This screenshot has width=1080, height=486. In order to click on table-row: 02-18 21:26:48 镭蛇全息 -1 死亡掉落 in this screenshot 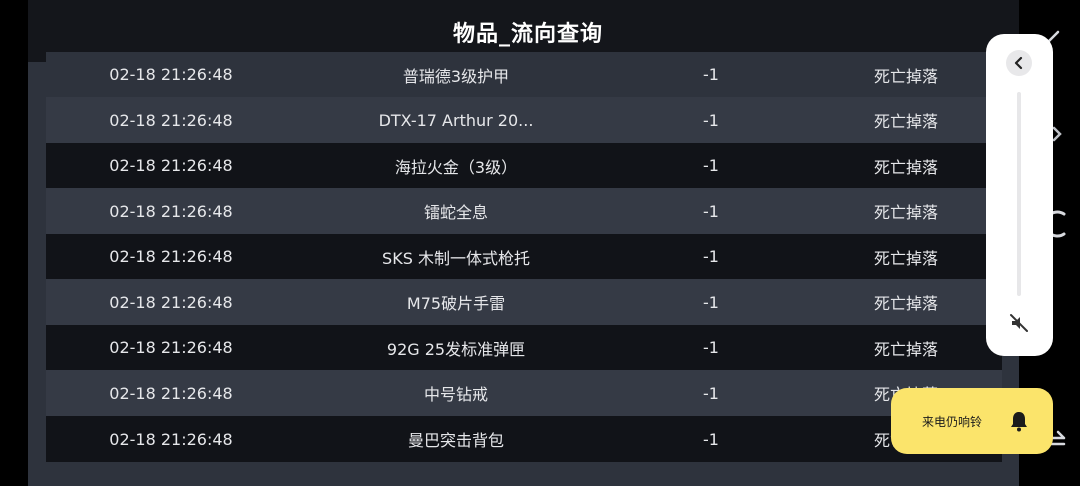, I will do `click(524, 211)`.